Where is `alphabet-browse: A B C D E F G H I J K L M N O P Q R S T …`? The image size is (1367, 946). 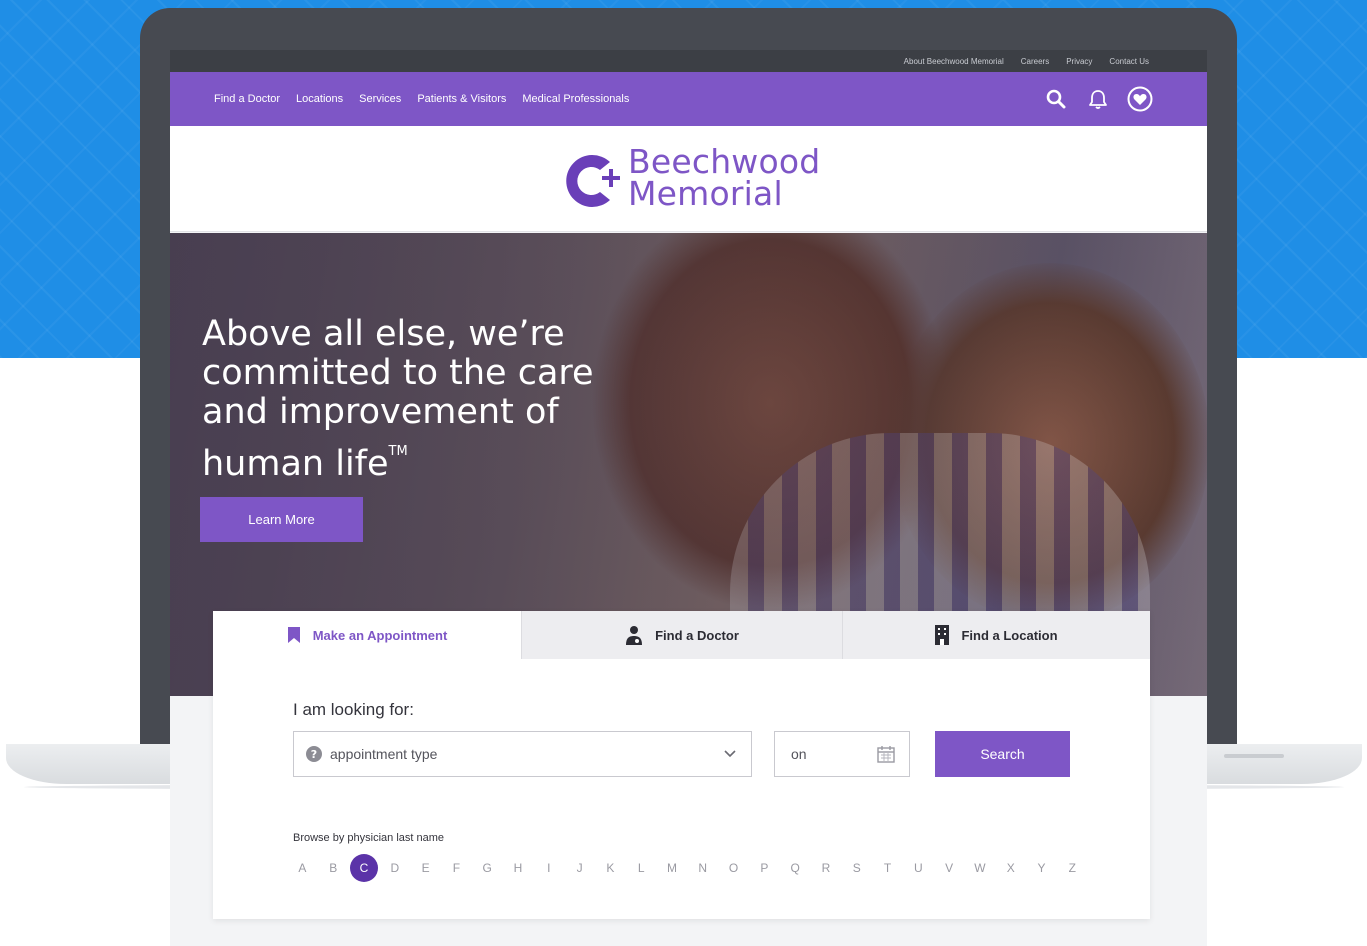 alphabet-browse: A B C D E F G H I J K L M N O P Q R S T … is located at coordinates (687, 868).